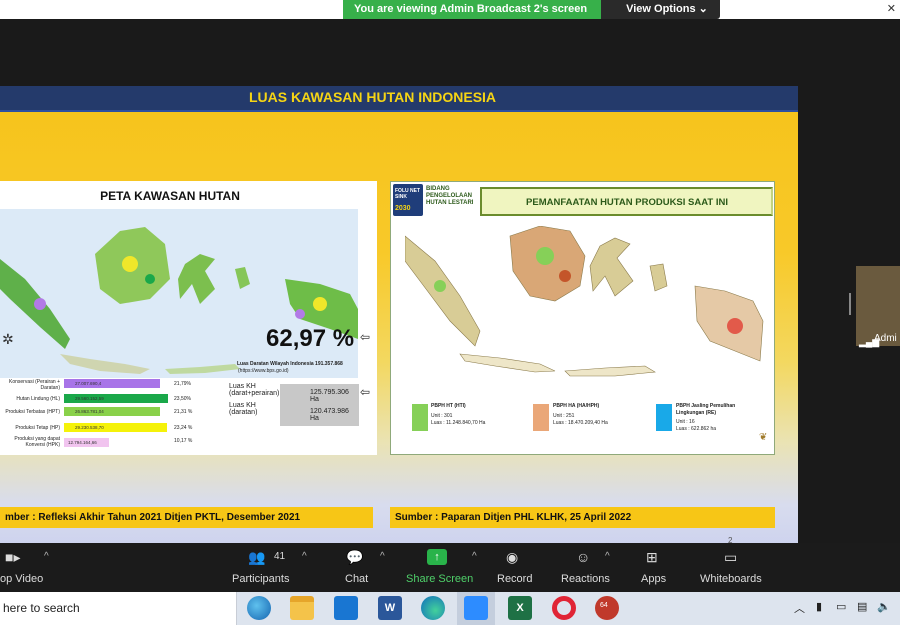 This screenshot has width=900, height=625. Describe the element at coordinates (438, 567) in the screenshot. I see `share-screen-button: ↑ Share Screen` at that location.